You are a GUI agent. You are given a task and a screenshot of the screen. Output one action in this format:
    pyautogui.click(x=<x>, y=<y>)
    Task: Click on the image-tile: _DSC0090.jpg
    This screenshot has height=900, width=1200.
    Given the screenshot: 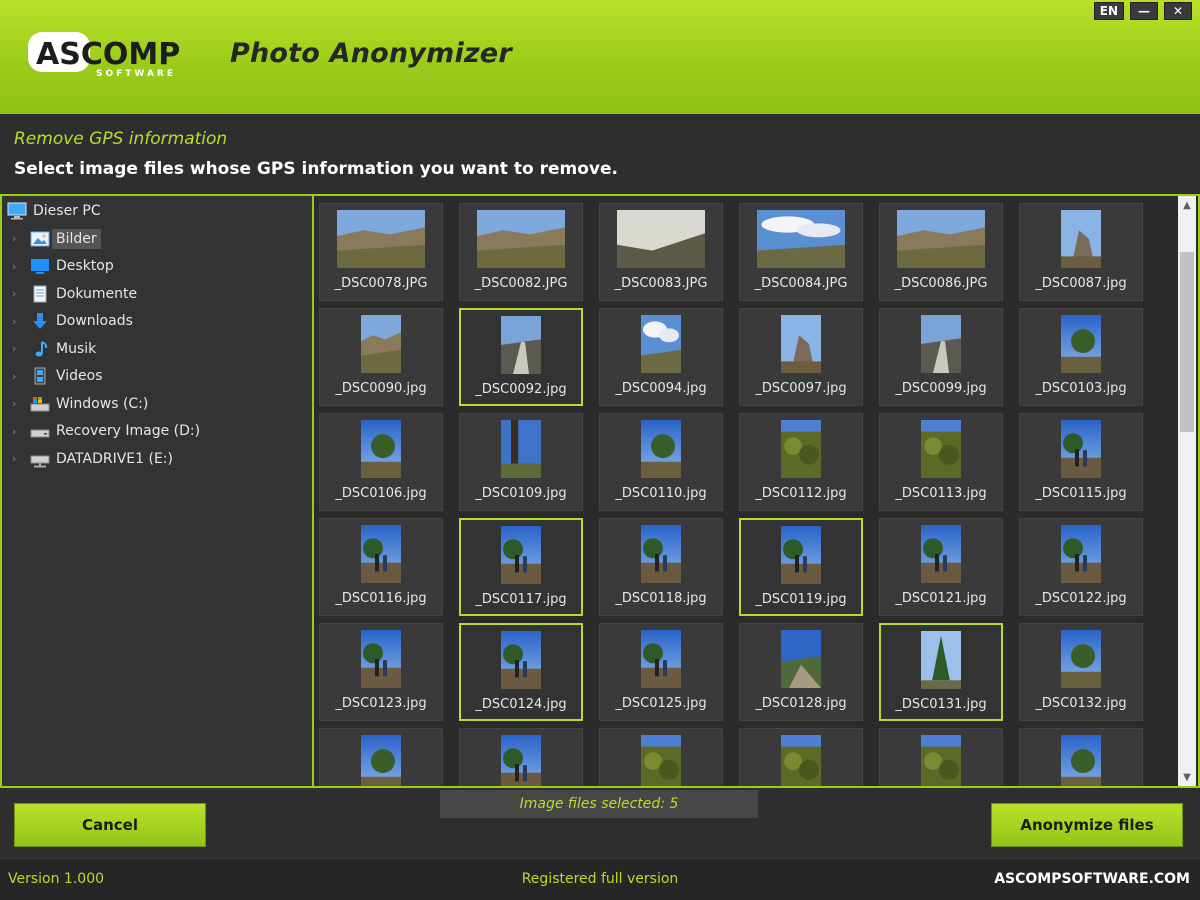 What is the action you would take?
    pyautogui.click(x=381, y=357)
    